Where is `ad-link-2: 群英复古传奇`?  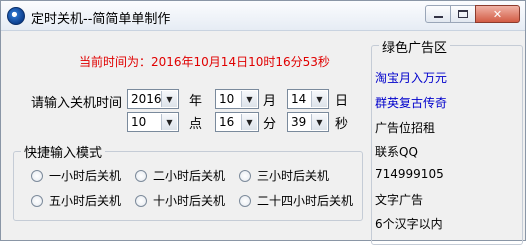
ad-link-2: 群英复古传奇 is located at coordinates (411, 102).